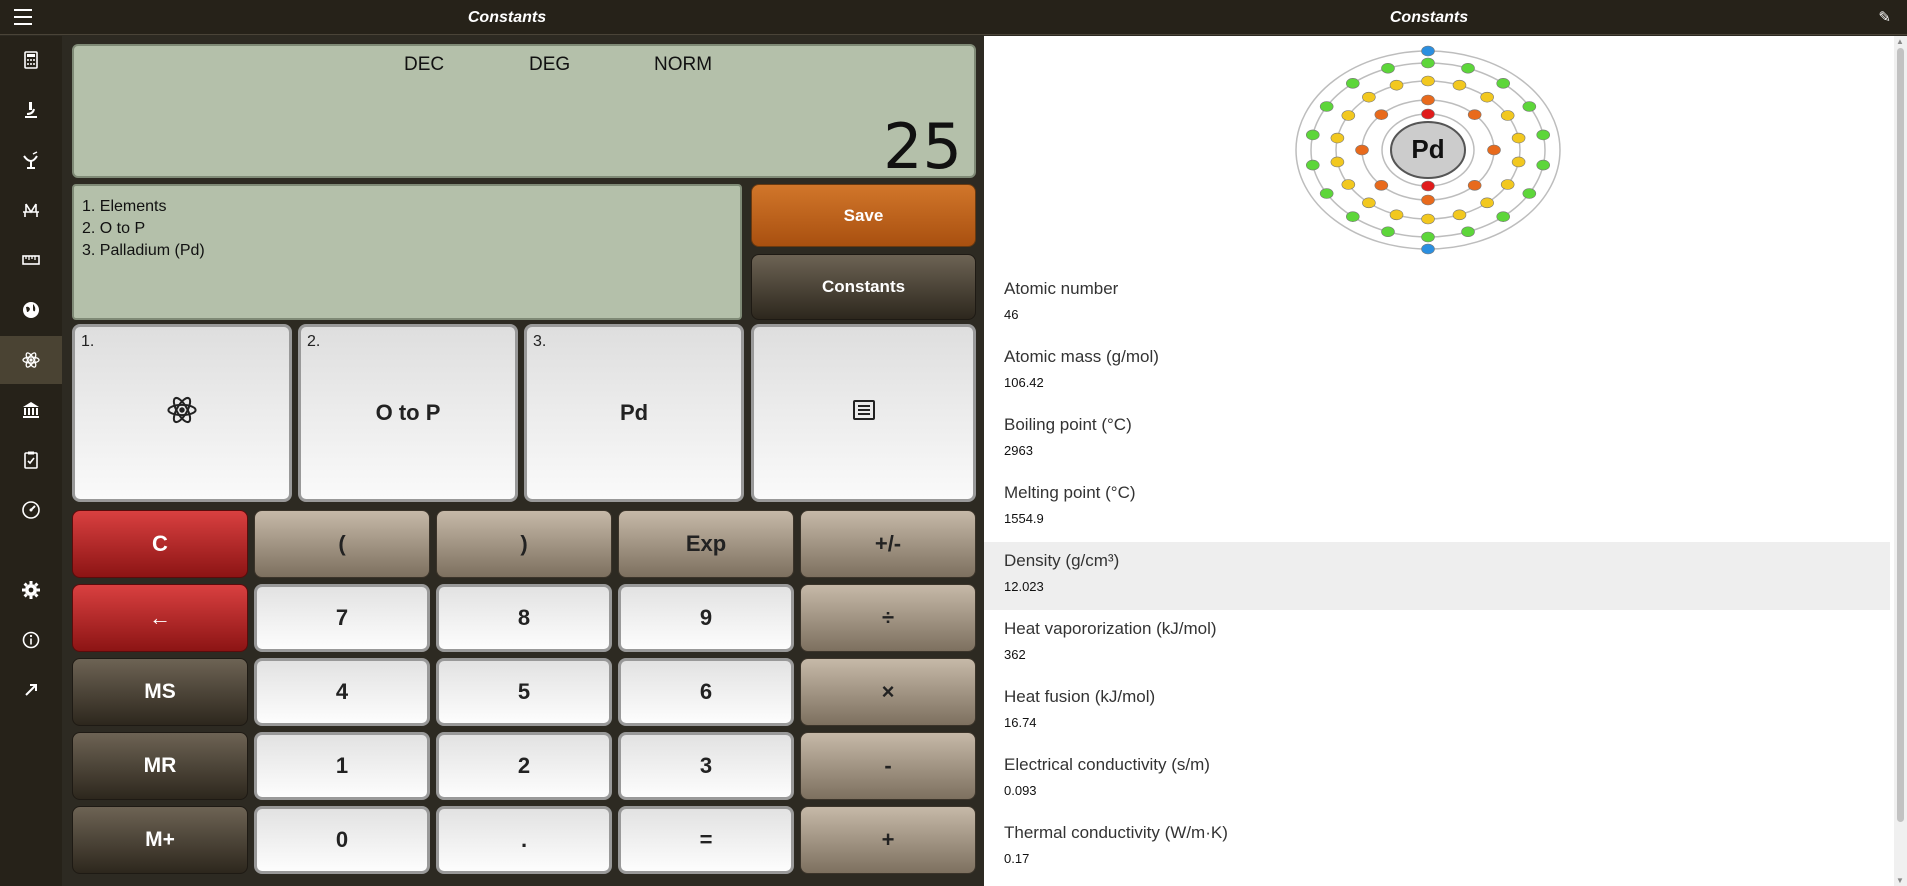 Image resolution: width=1907 pixels, height=886 pixels. I want to click on property-row: Atomic mass (g/mol) 106.42, so click(1437, 372).